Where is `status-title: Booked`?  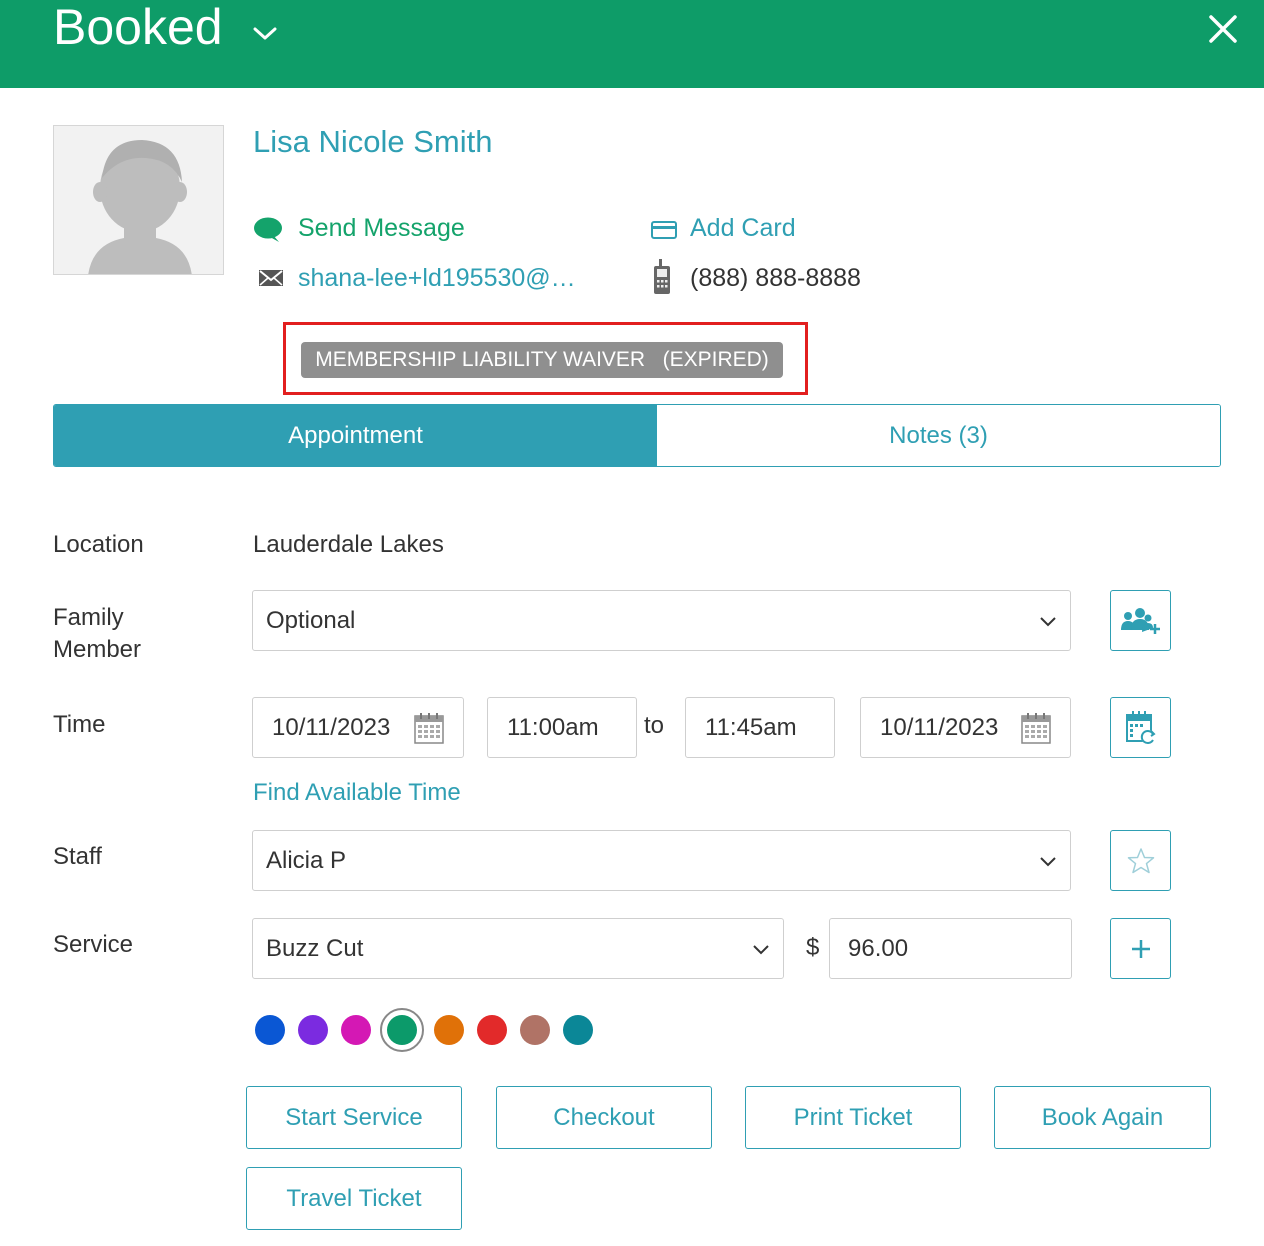
status-title: Booked is located at coordinates (138, 28).